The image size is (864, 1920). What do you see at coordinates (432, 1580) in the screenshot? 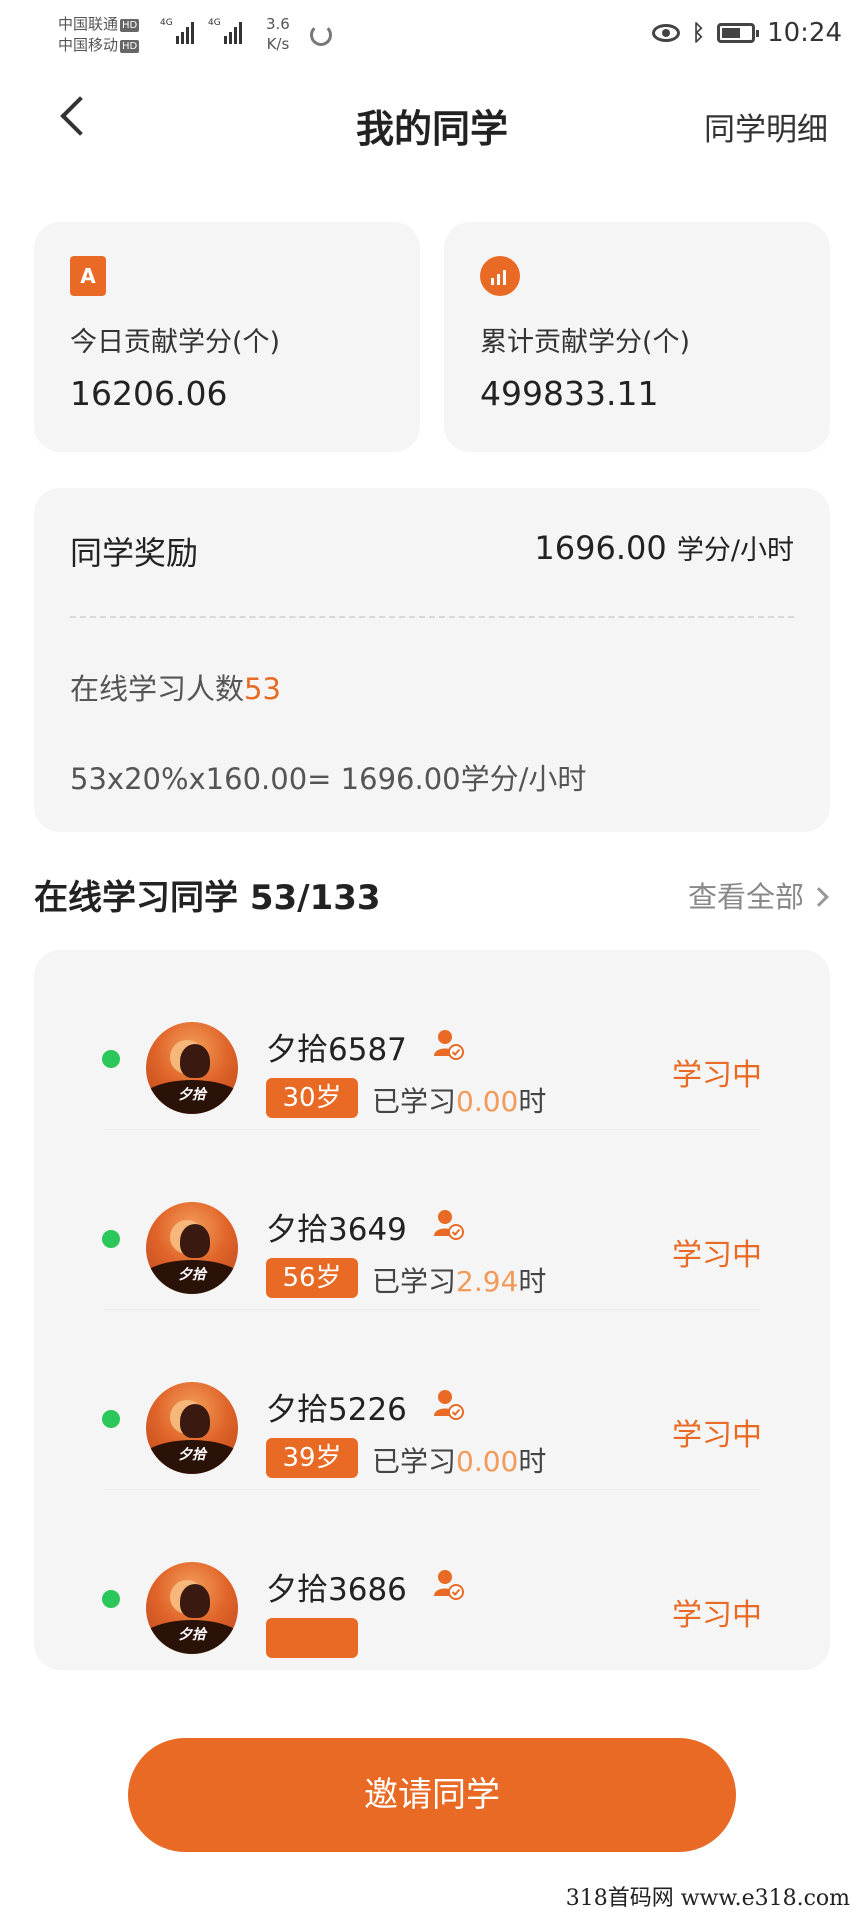
I see `list-item: 夕拾 夕拾3686 学习中` at bounding box center [432, 1580].